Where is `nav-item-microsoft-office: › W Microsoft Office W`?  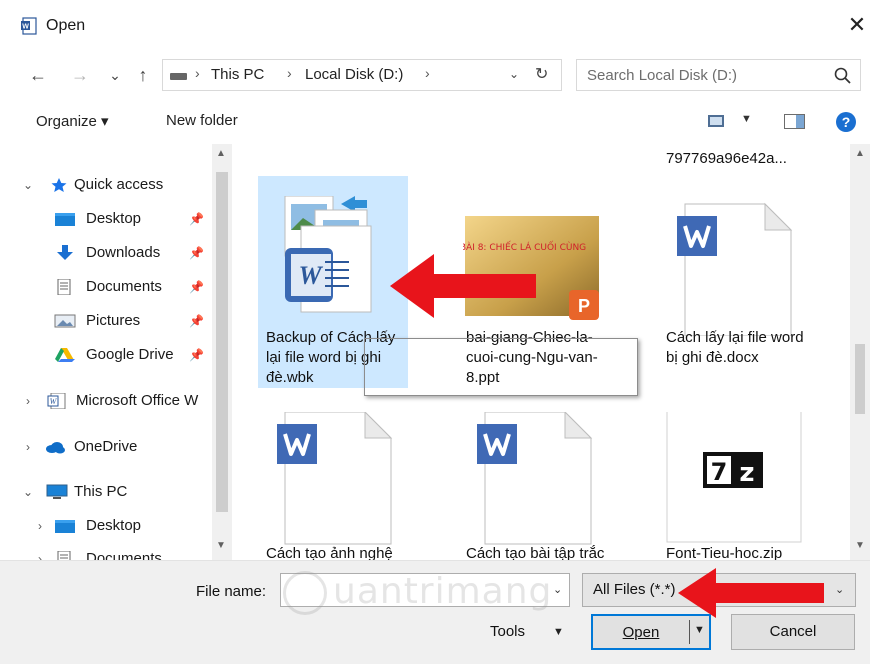
nav-item-microsoft-office: › W Microsoft Office W is located at coordinates (116, 401).